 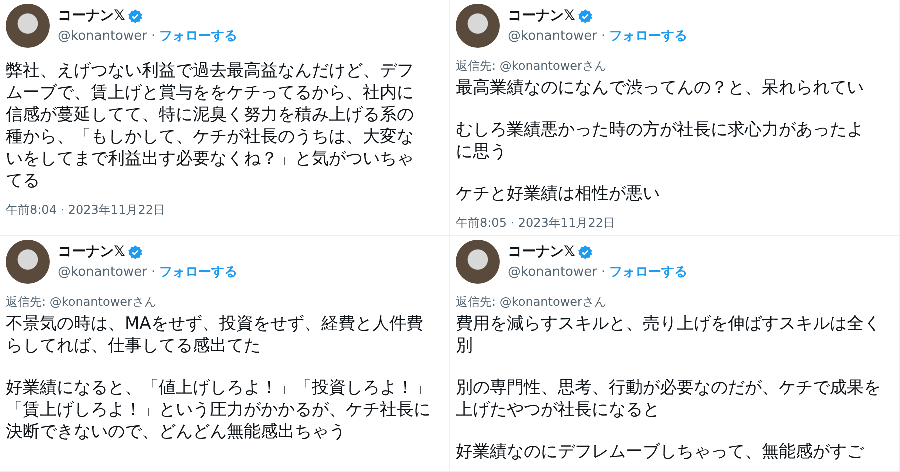 What do you see at coordinates (660, 130) in the screenshot?
I see `tweet-text: むしろ業績悪かった時の方が社長に求心力があったよ` at bounding box center [660, 130].